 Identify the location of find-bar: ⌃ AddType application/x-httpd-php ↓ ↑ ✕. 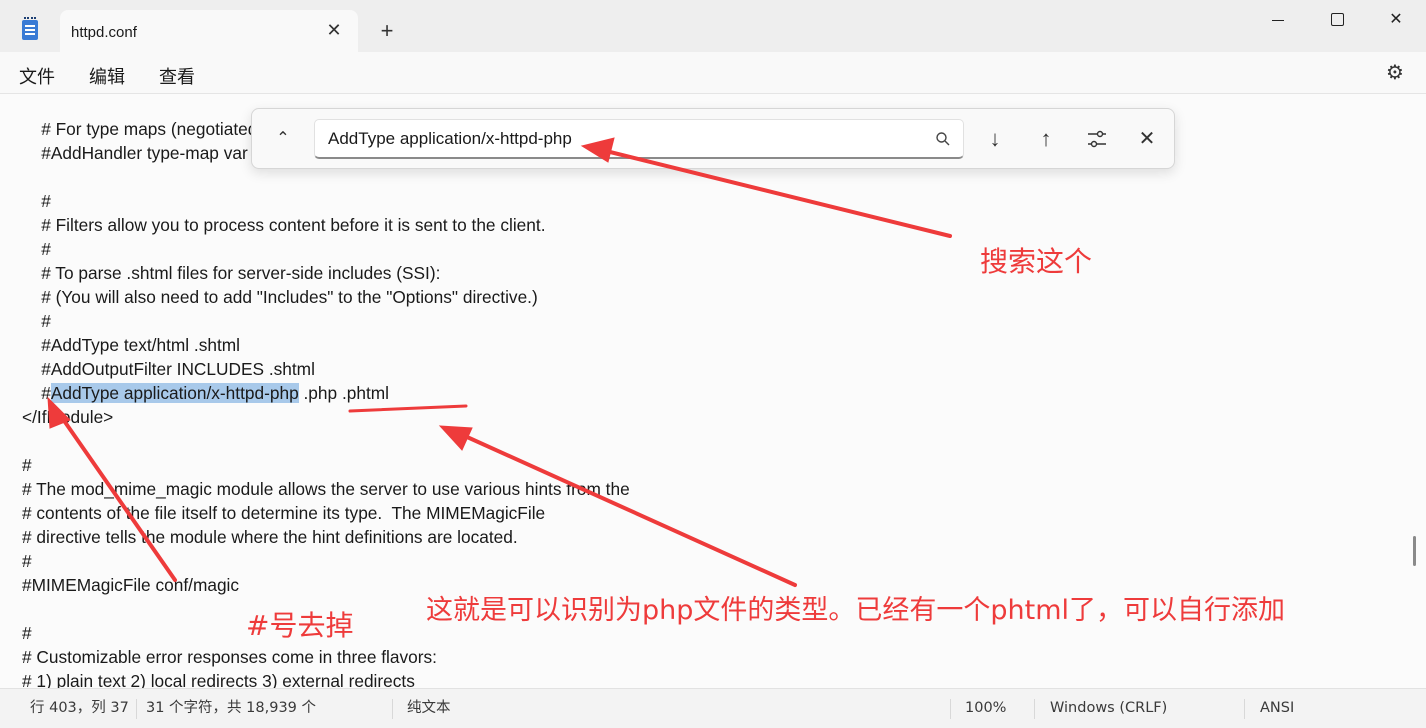
(713, 138).